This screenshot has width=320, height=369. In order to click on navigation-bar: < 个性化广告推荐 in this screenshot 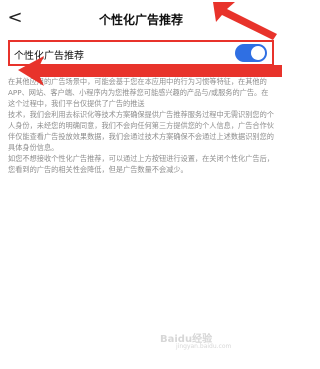, I will do `click(141, 19)`.